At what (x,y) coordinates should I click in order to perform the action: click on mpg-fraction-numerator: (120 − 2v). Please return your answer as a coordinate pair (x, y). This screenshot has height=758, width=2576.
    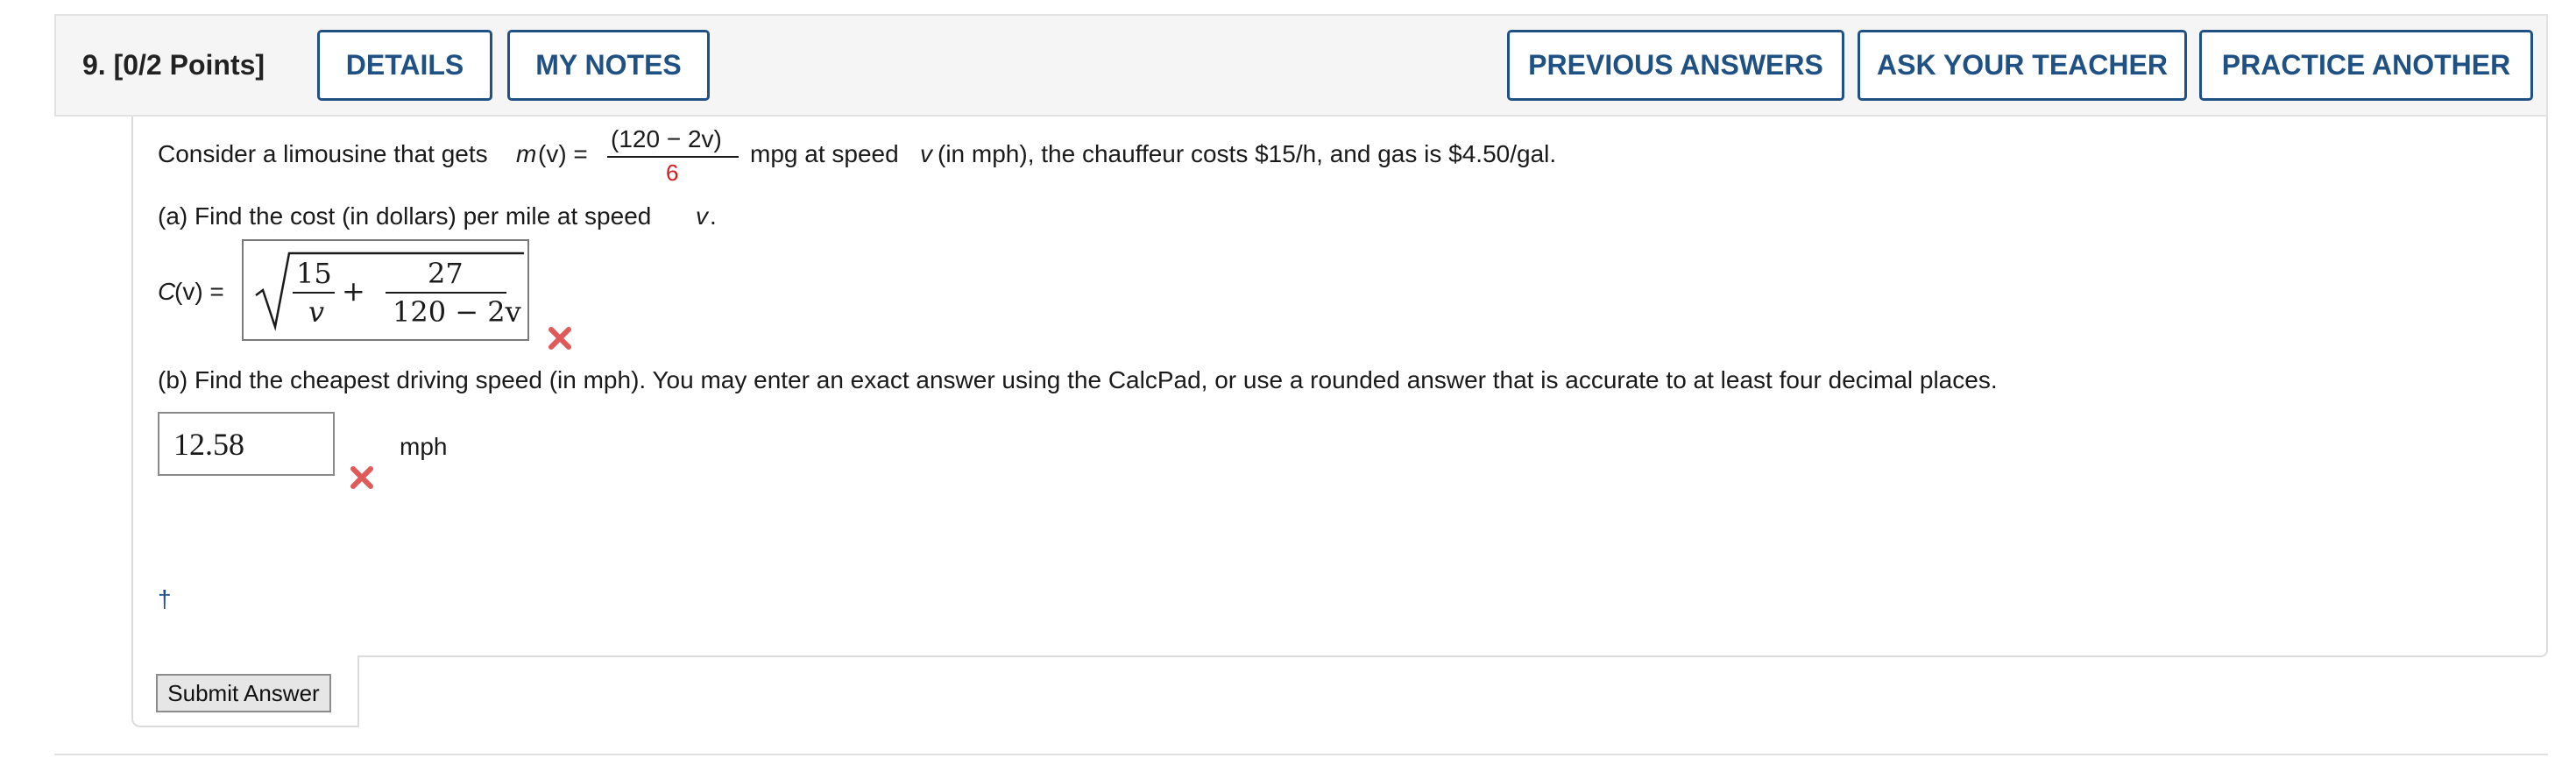
    Looking at the image, I should click on (666, 138).